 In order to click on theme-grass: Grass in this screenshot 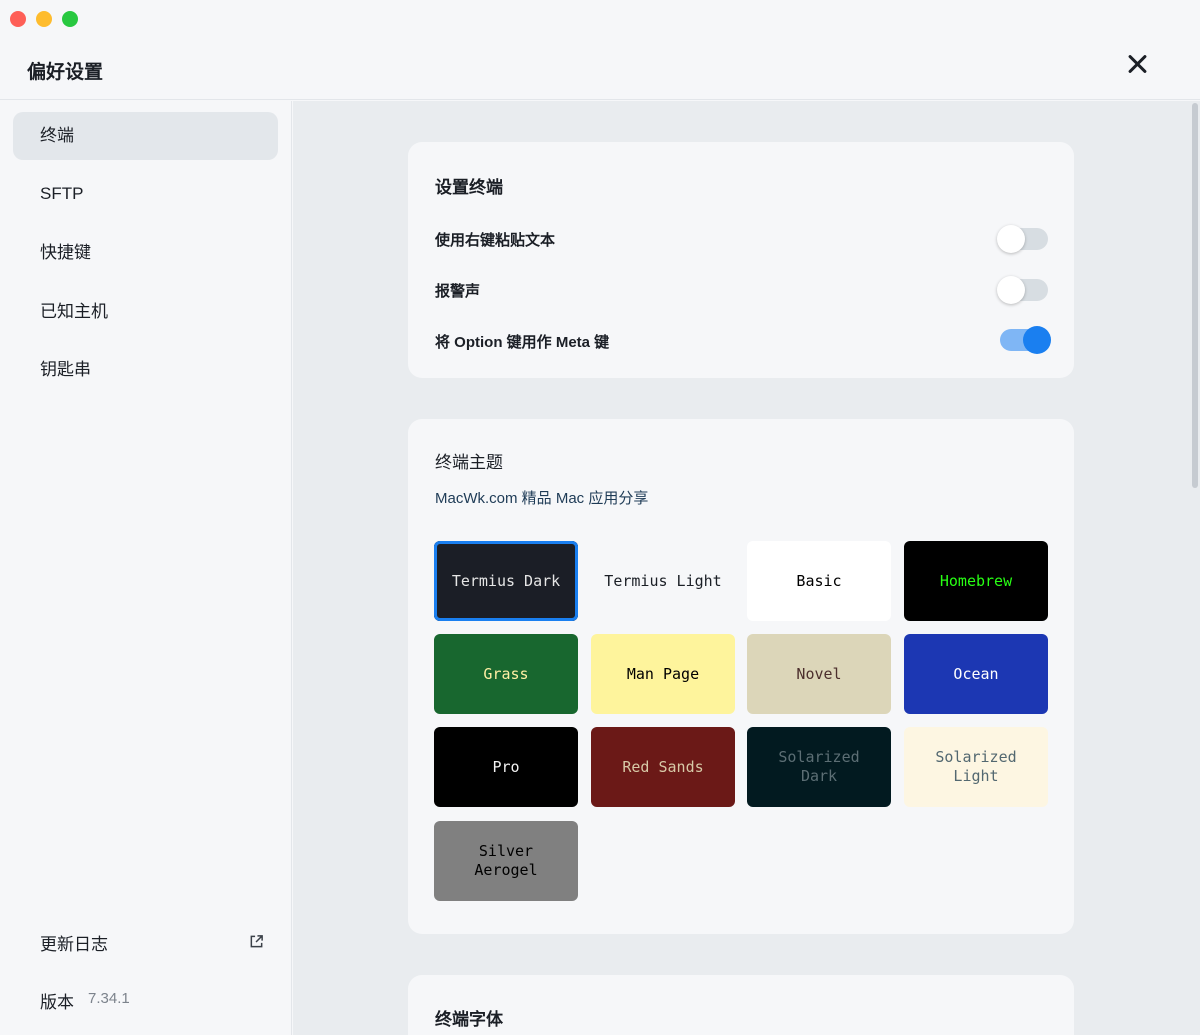, I will do `click(506, 674)`.